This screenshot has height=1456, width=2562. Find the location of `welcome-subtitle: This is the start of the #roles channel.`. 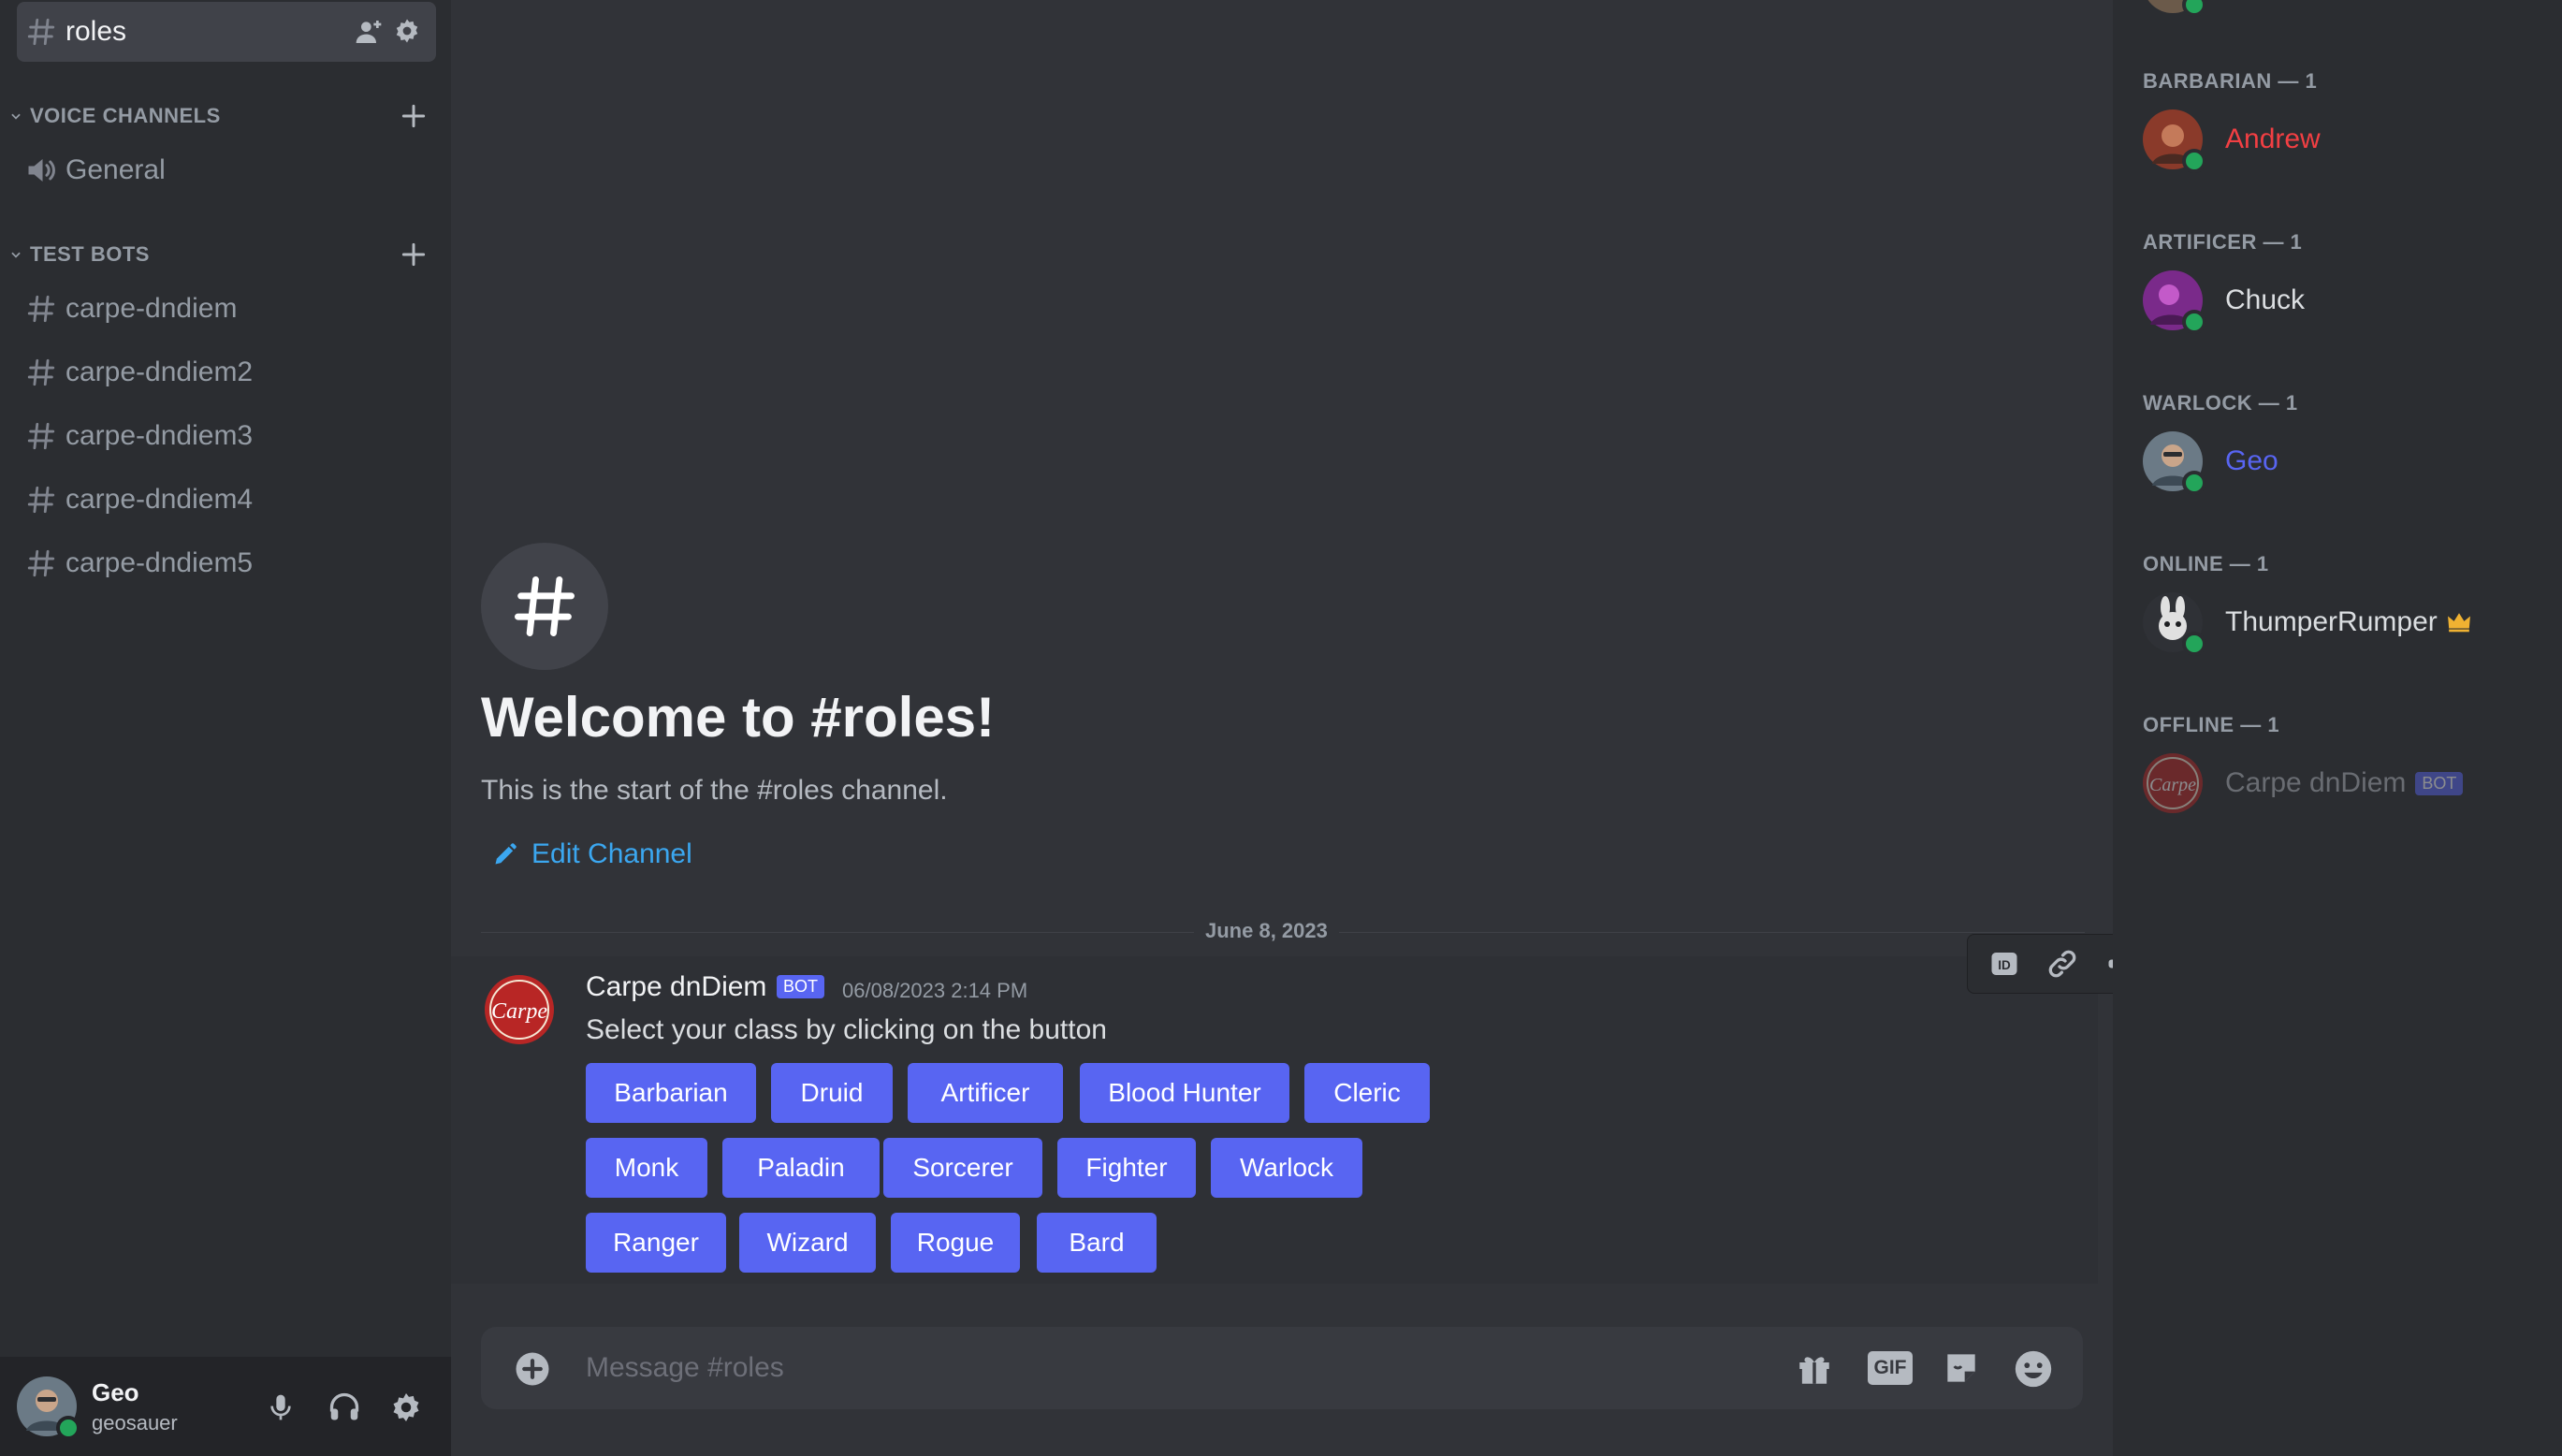

welcome-subtitle: This is the start of the #roles channel. is located at coordinates (715, 790).